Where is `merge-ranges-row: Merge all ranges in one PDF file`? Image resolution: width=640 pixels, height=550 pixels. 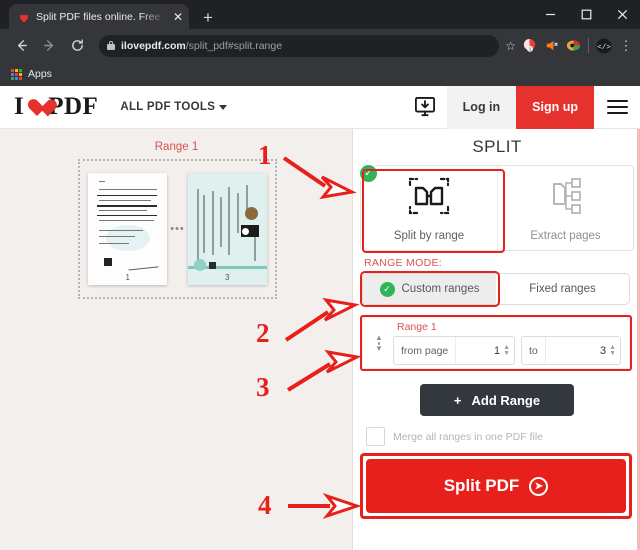 merge-ranges-row: Merge all ranges in one PDF file is located at coordinates (454, 436).